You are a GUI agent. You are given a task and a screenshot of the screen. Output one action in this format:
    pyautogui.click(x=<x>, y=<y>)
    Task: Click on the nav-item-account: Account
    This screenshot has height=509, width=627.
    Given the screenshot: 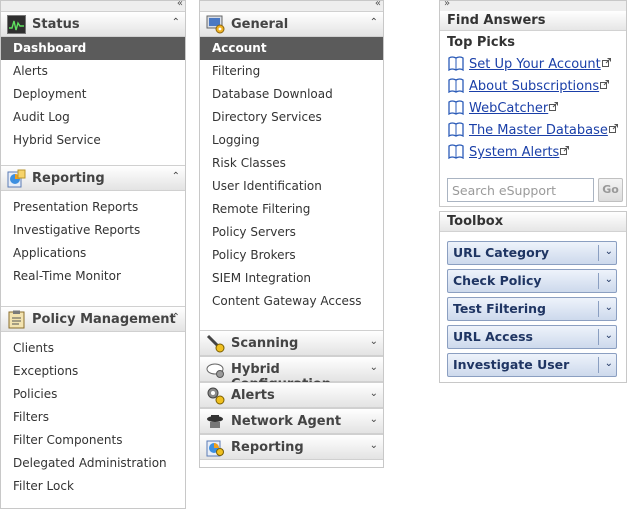 What is the action you would take?
    pyautogui.click(x=291, y=48)
    